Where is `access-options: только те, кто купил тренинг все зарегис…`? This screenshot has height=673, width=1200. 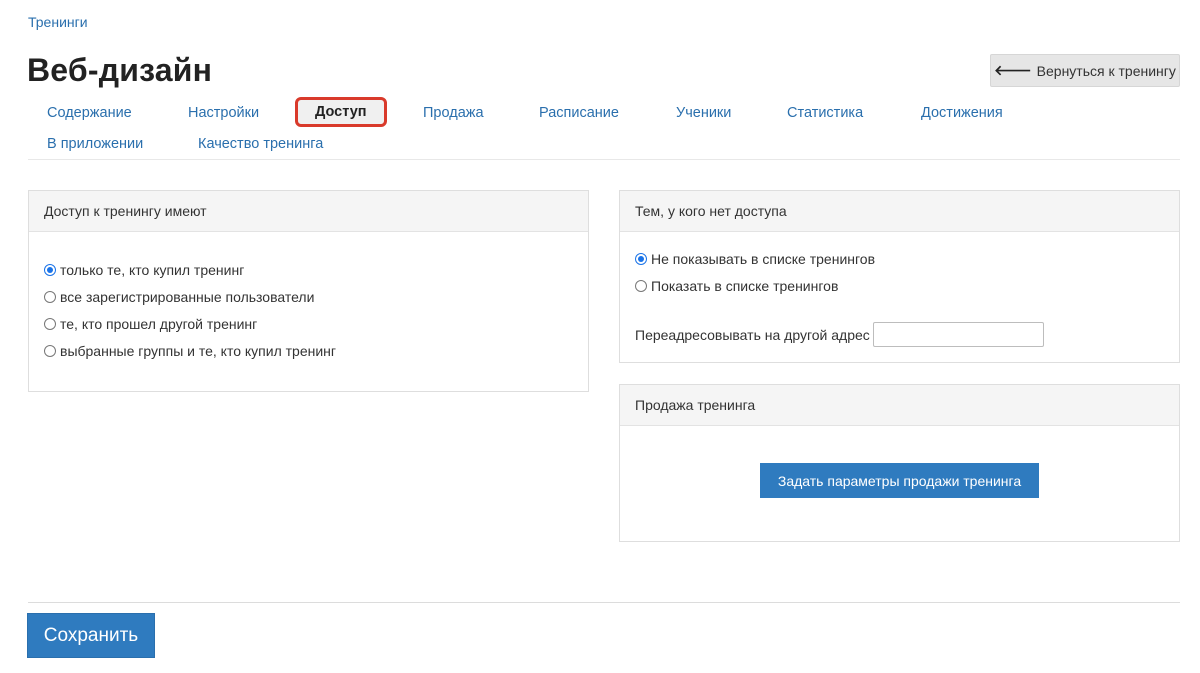 access-options: только те, кто купил тренинг все зарегис… is located at coordinates (190, 310).